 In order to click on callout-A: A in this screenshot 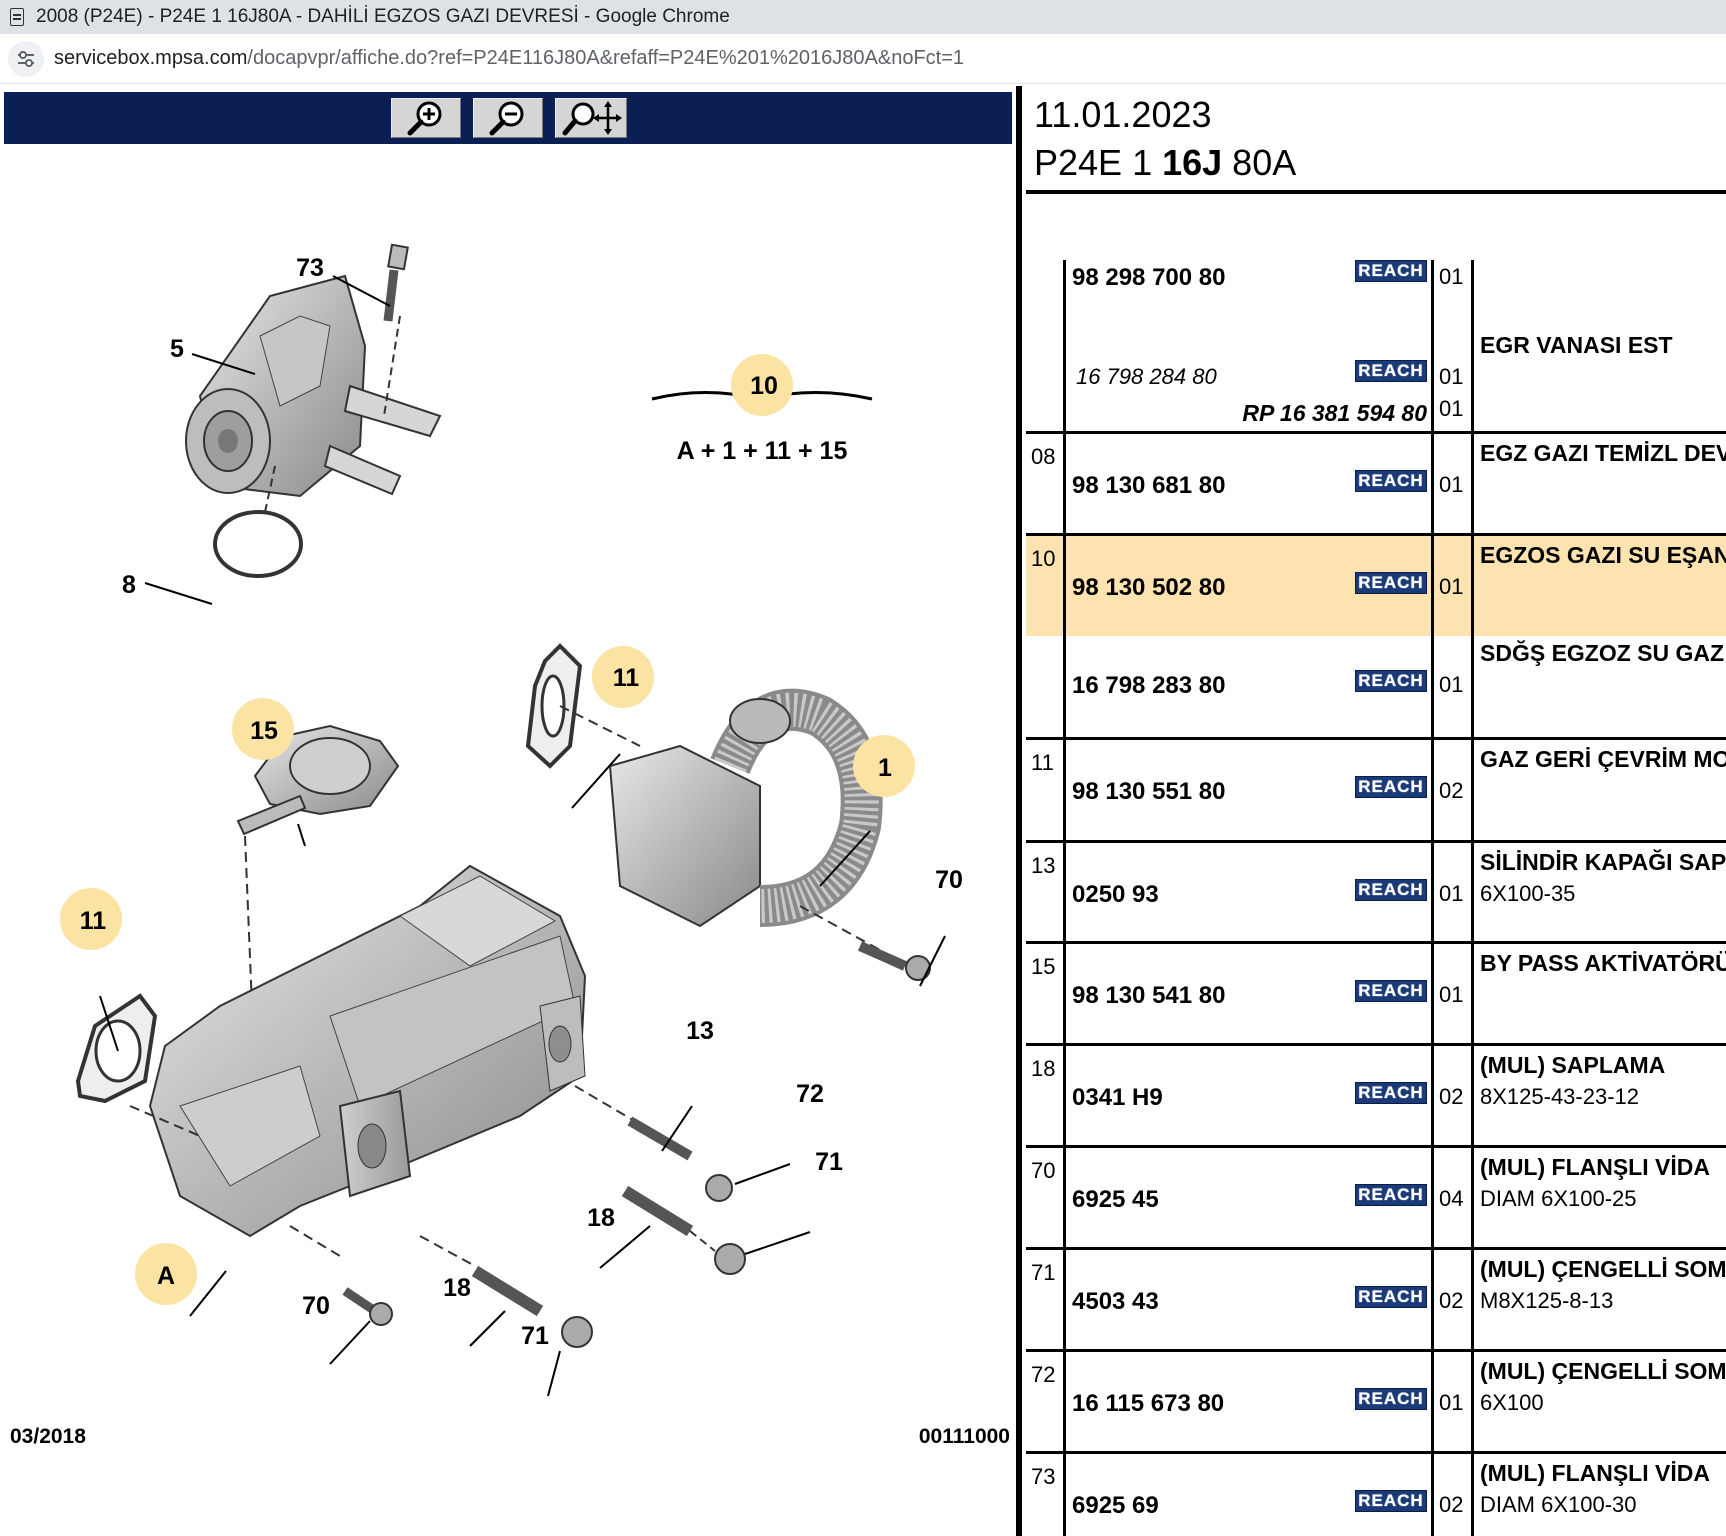, I will do `click(166, 1276)`.